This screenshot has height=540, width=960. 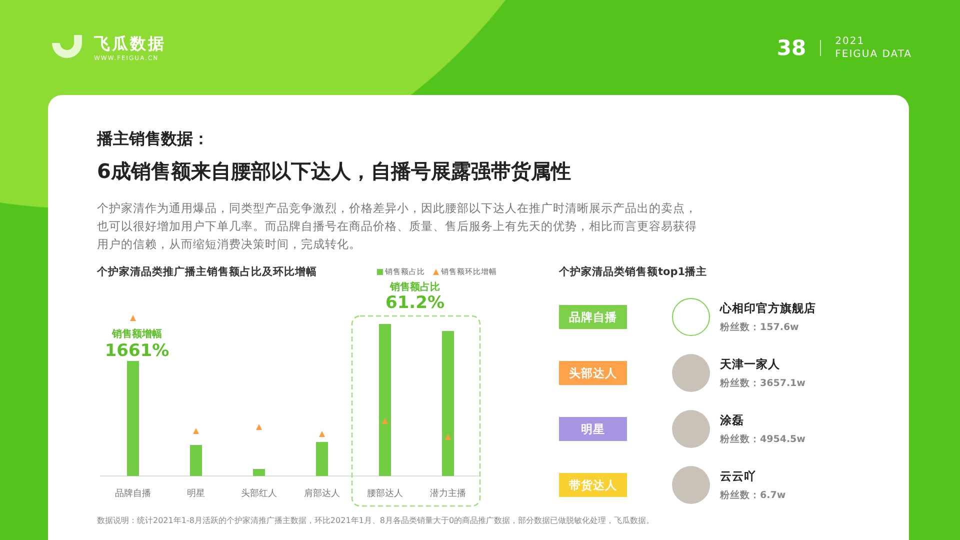 What do you see at coordinates (763, 439) in the screenshot?
I see `fan-count: 粉丝数：4954.5w` at bounding box center [763, 439].